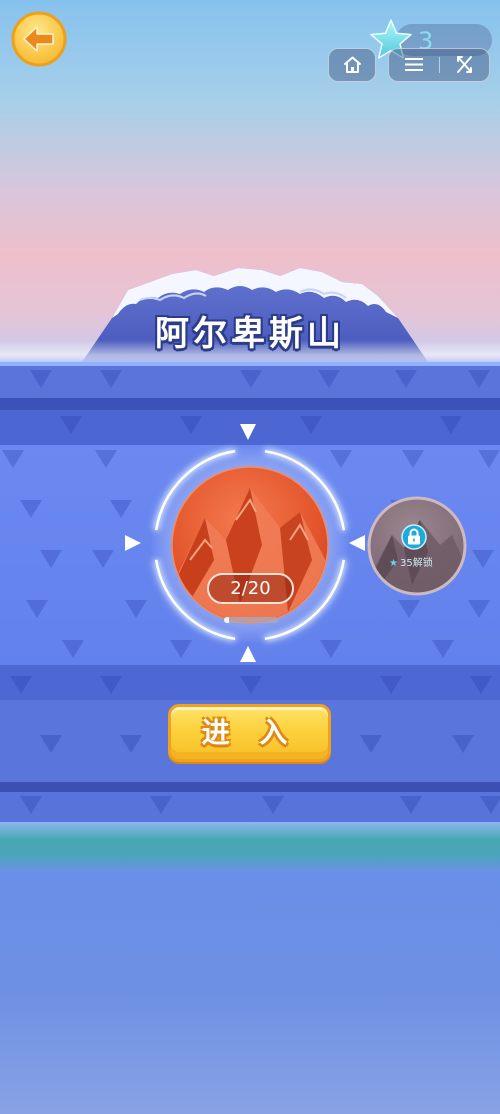 The height and width of the screenshot is (1114, 500). What do you see at coordinates (250, 334) in the screenshot?
I see `level-title: 阿尔卑斯山` at bounding box center [250, 334].